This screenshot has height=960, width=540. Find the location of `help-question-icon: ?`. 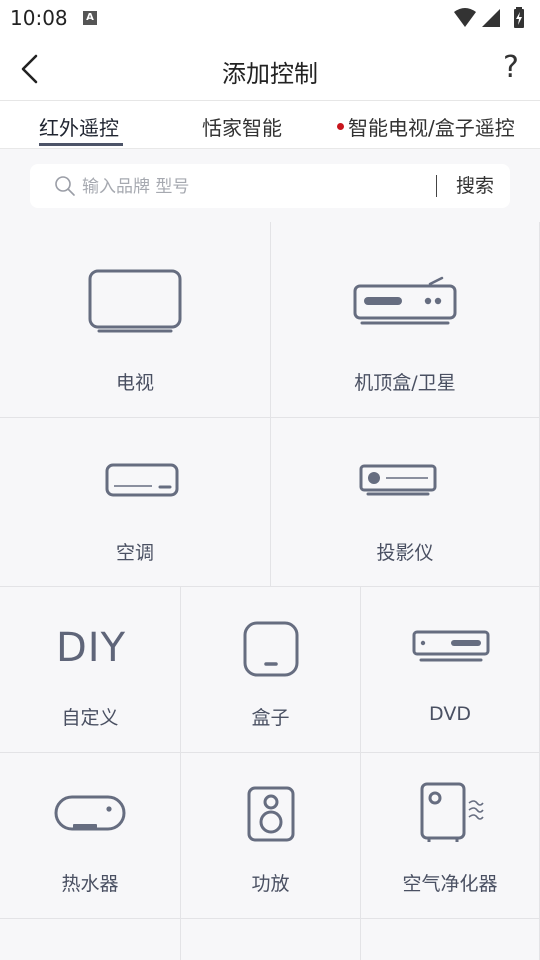

help-question-icon: ? is located at coordinates (511, 68).